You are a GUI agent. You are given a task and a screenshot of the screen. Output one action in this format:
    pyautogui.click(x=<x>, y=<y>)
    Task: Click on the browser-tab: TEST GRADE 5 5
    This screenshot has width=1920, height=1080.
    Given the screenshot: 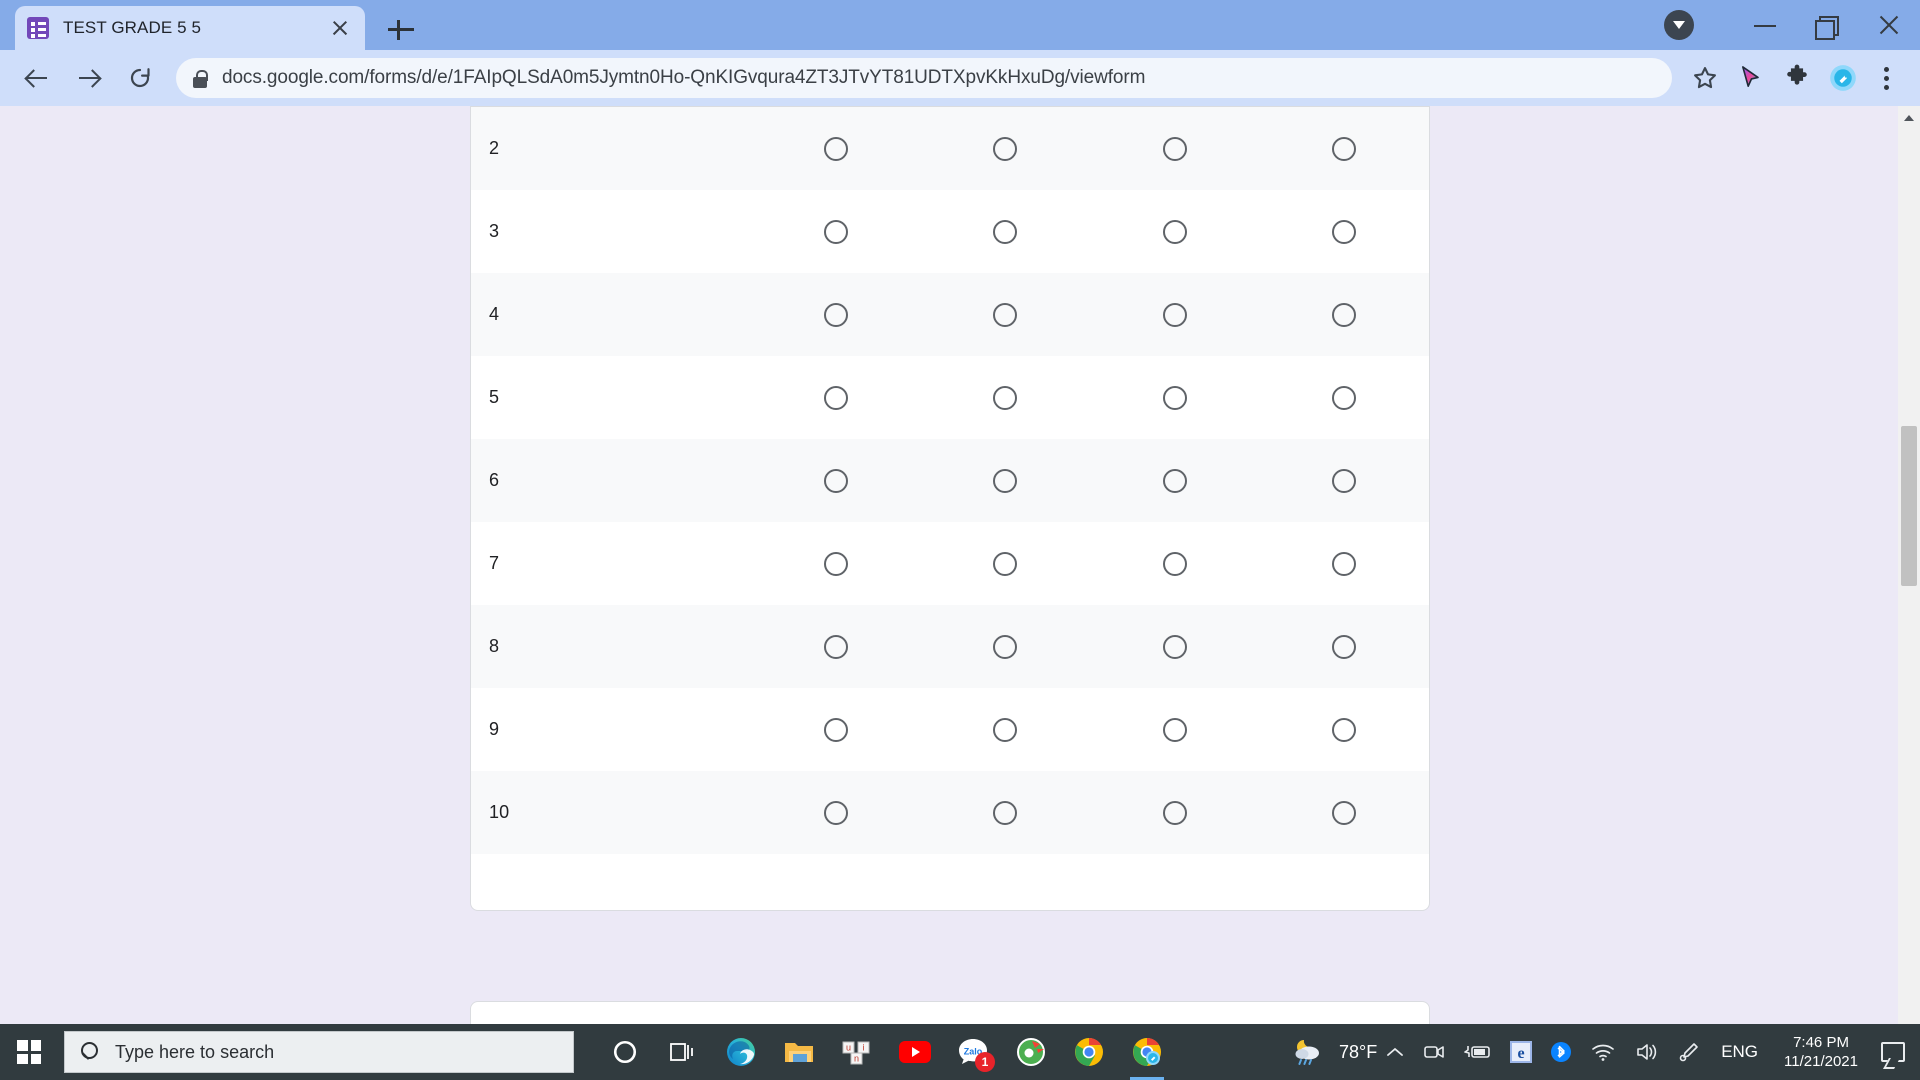 What is the action you would take?
    pyautogui.click(x=190, y=28)
    